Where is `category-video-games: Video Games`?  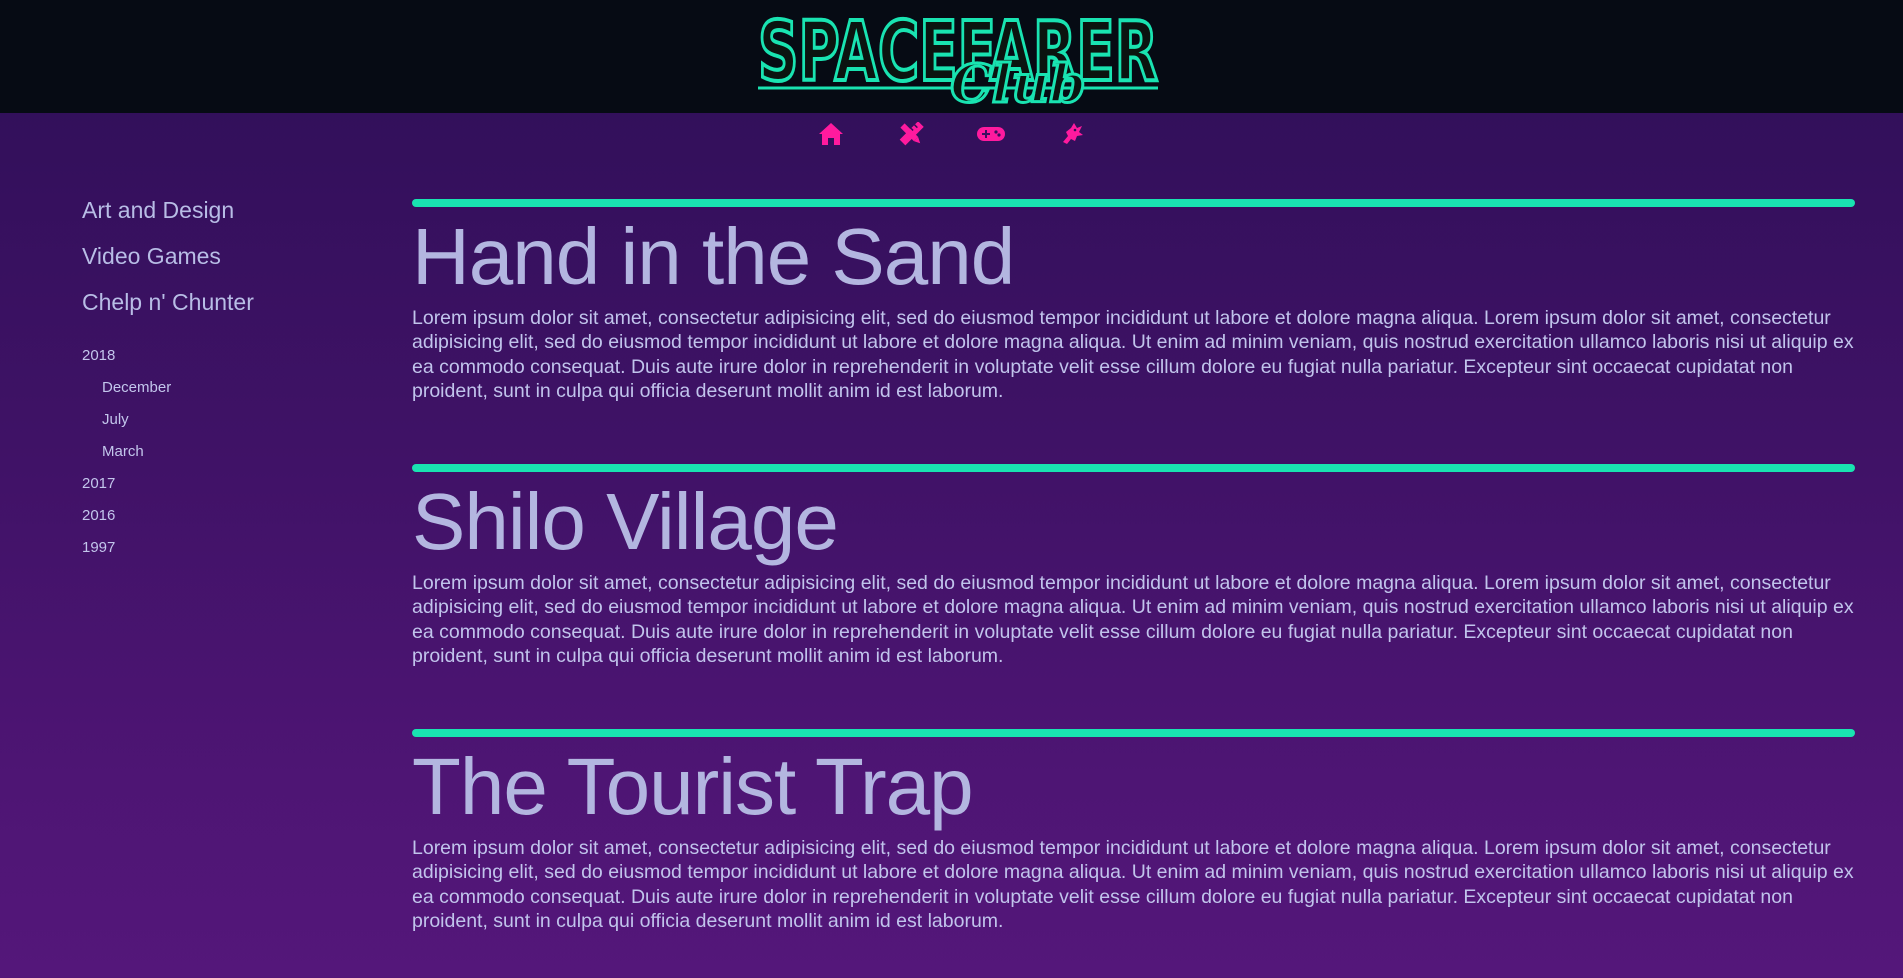 category-video-games: Video Games is located at coordinates (232, 256).